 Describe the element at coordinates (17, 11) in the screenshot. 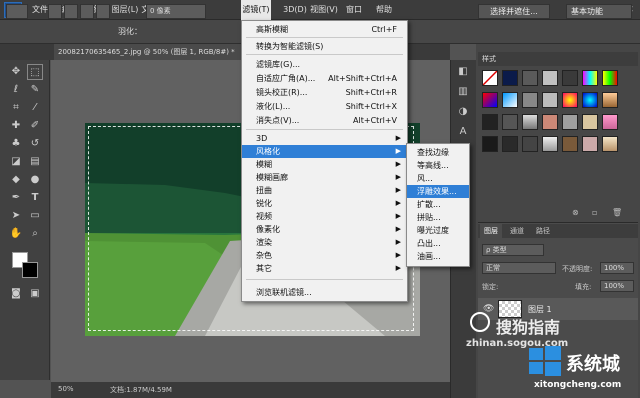

I see `marquee-tool-preset` at that location.